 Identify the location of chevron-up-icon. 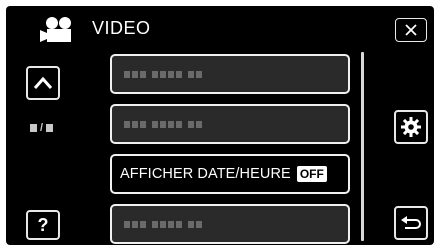
(43, 82).